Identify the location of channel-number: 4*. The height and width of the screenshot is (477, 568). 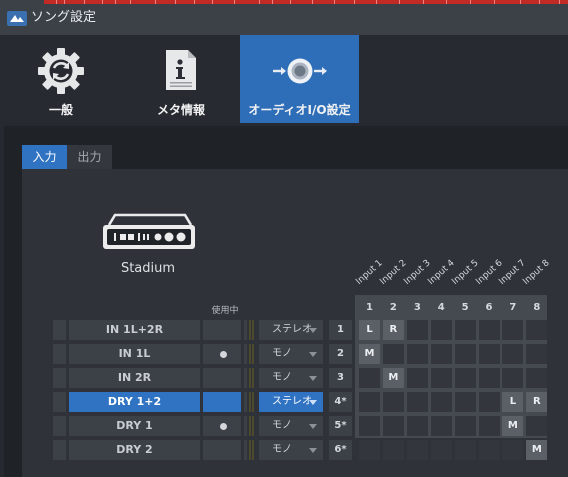
(340, 402).